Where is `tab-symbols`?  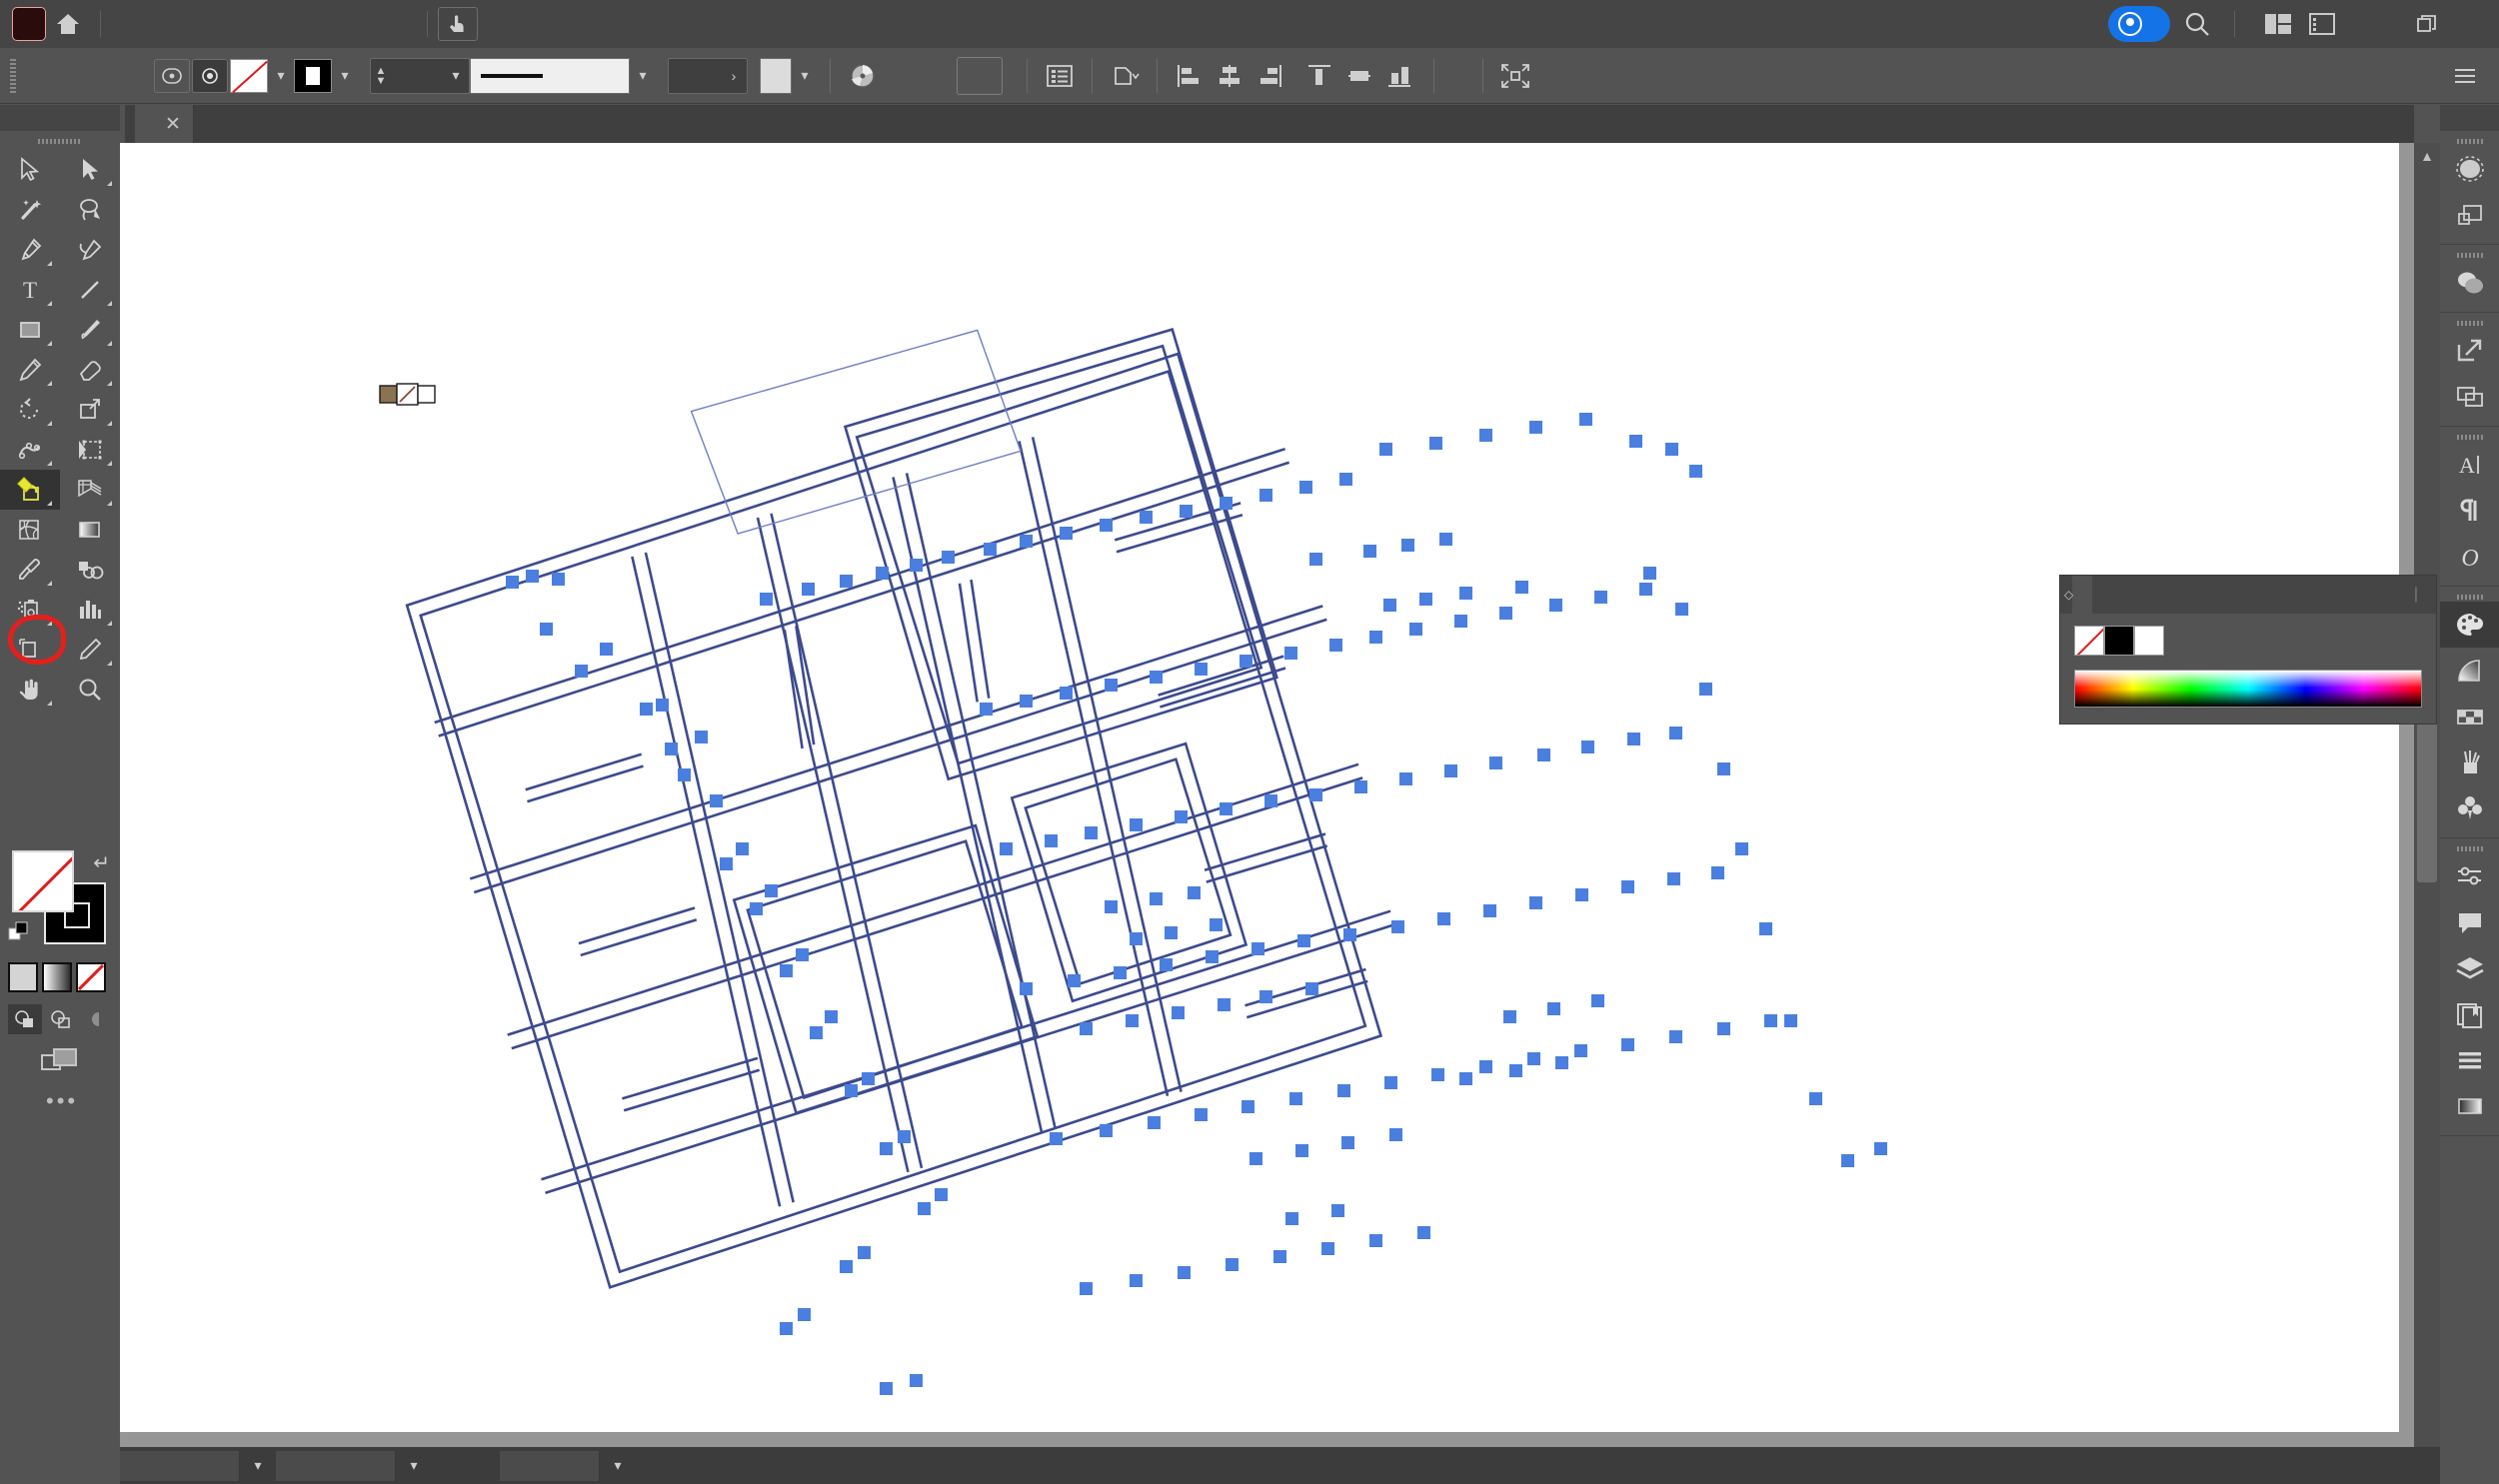
tab-symbols is located at coordinates (2162, 595).